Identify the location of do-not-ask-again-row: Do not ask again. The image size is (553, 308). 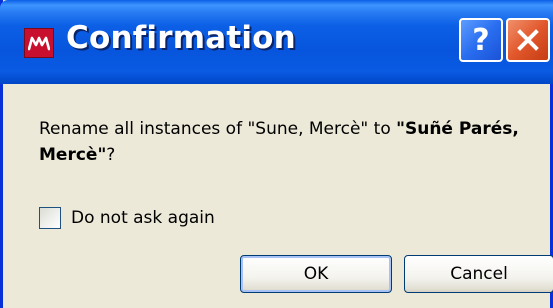
(127, 218).